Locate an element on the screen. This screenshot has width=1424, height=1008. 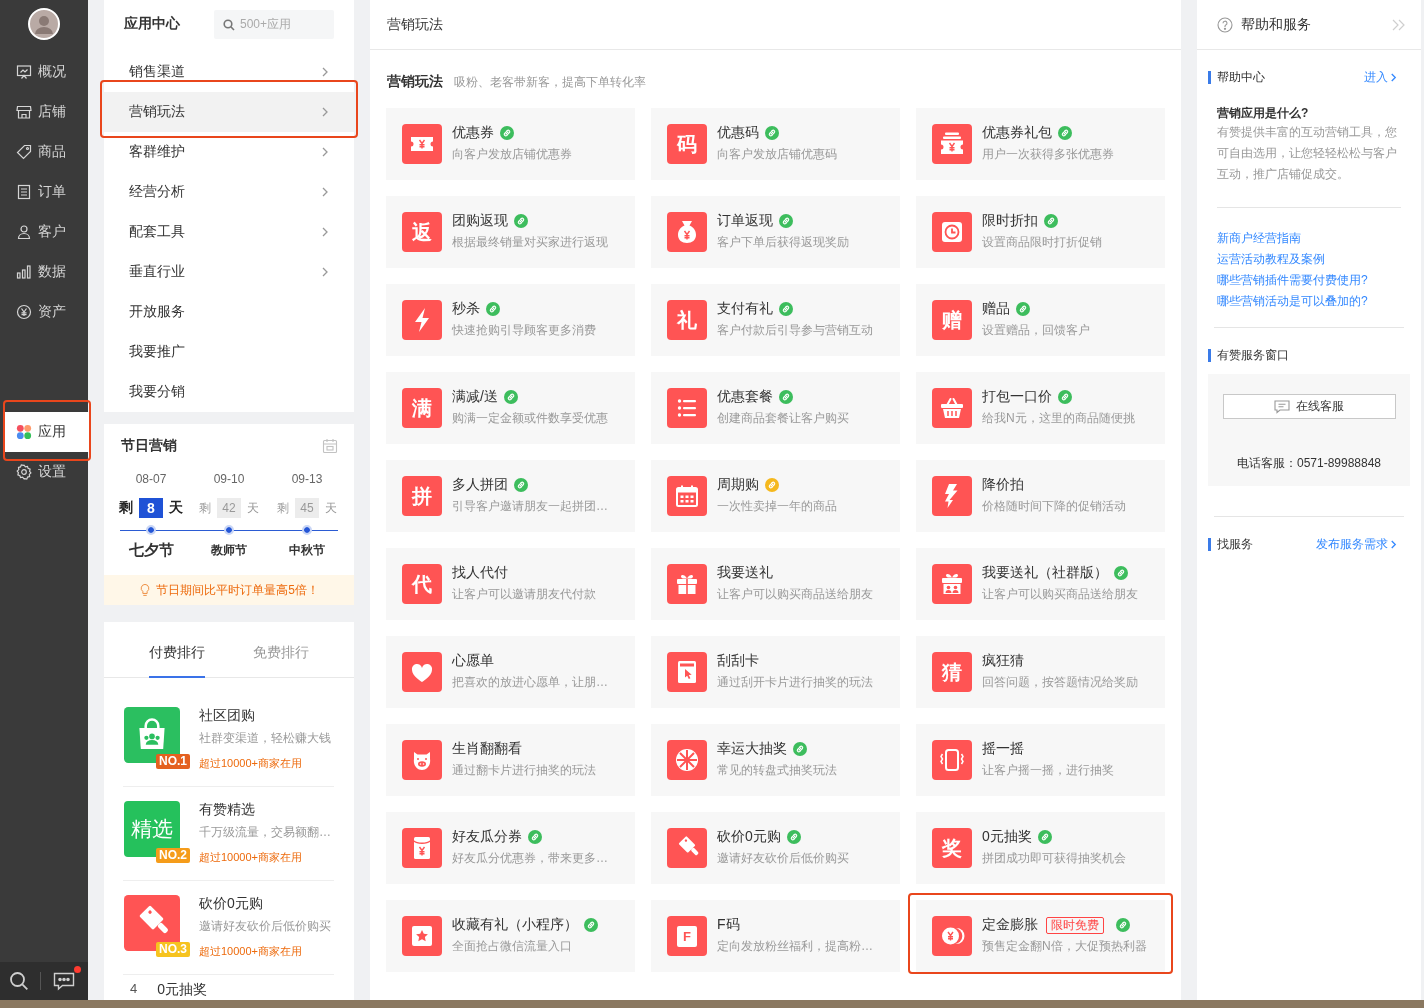
app-card: 打包一口价 给我N元，这里的商品随便挑 is located at coordinates (1040, 408).